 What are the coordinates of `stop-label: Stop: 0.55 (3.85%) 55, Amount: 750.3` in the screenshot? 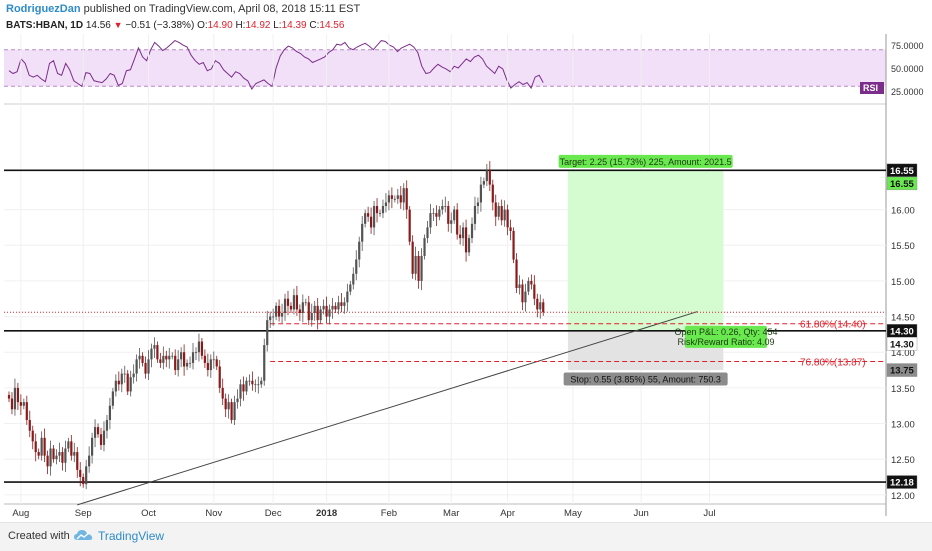 It's located at (645, 380).